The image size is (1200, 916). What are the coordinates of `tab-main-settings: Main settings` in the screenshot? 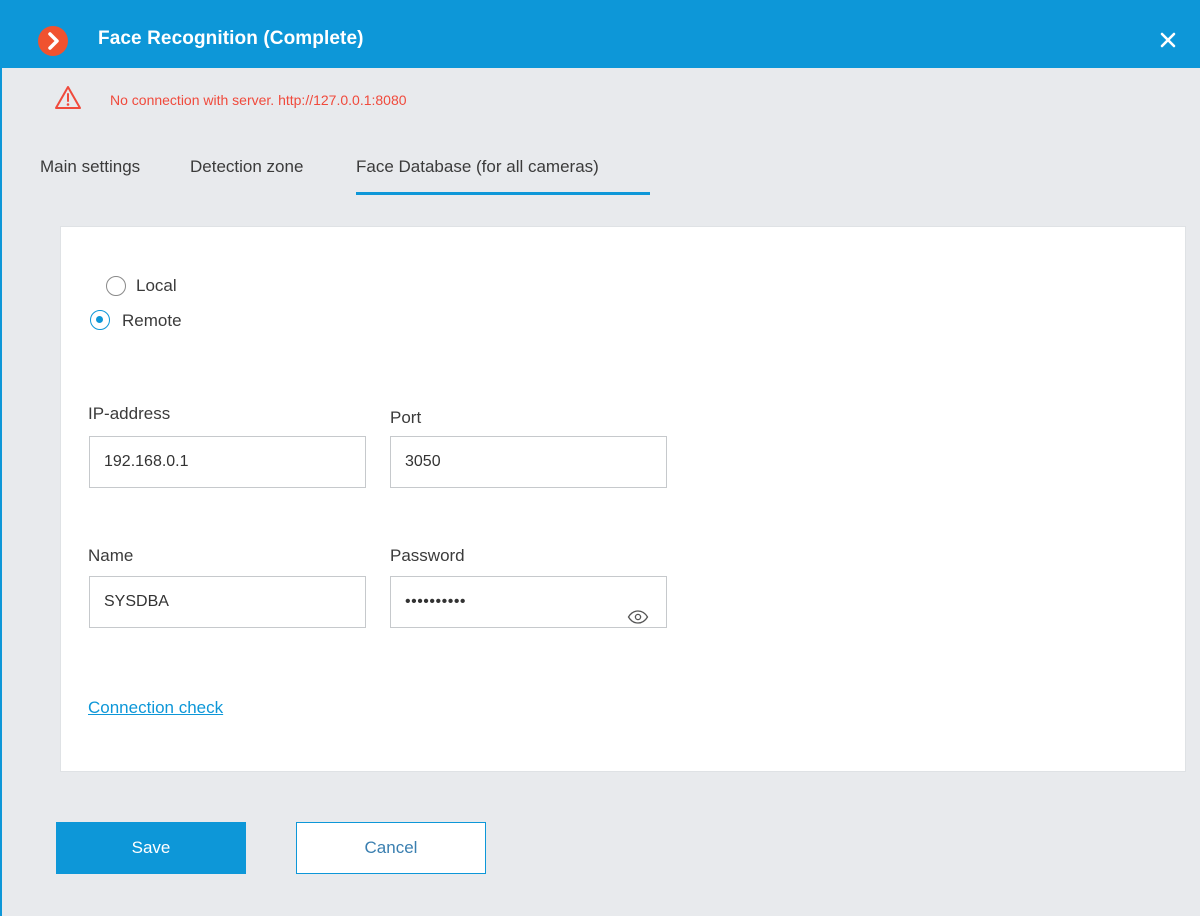 It's located at (90, 177).